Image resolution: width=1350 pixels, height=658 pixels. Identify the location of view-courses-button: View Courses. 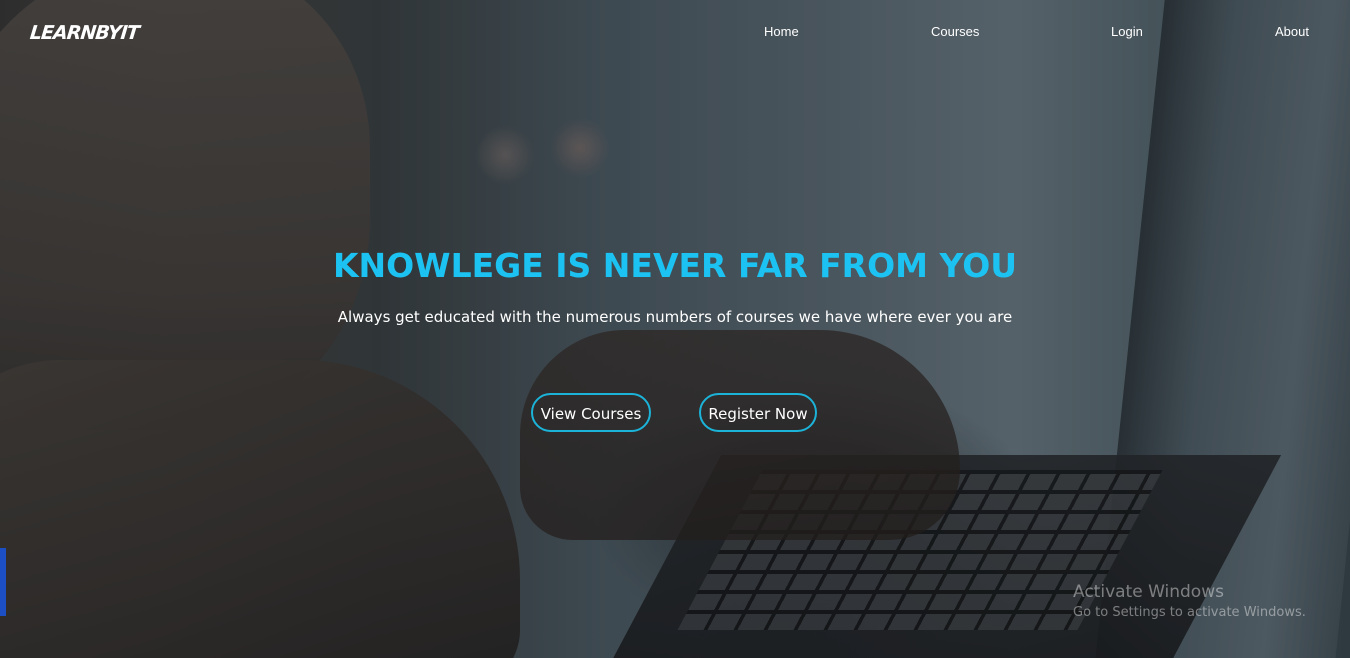
(591, 412).